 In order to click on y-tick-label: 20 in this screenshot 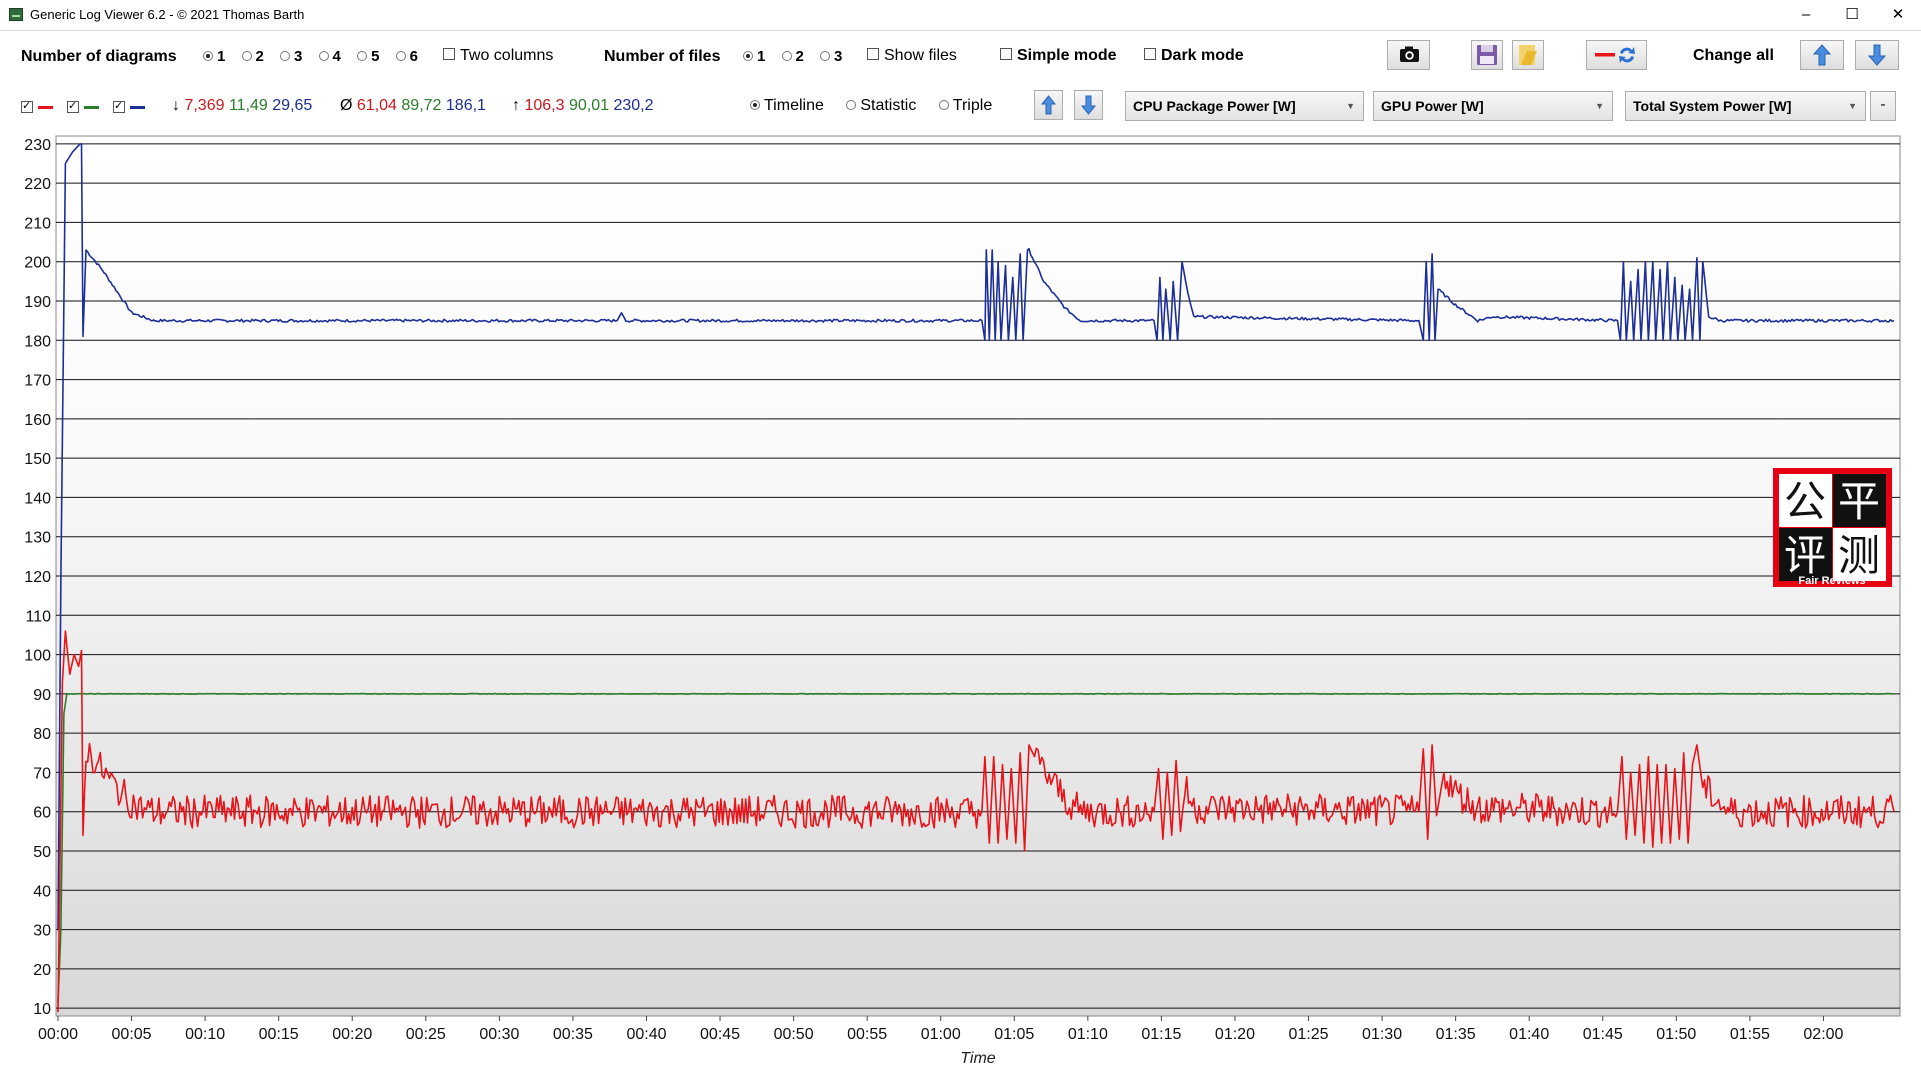, I will do `click(42, 970)`.